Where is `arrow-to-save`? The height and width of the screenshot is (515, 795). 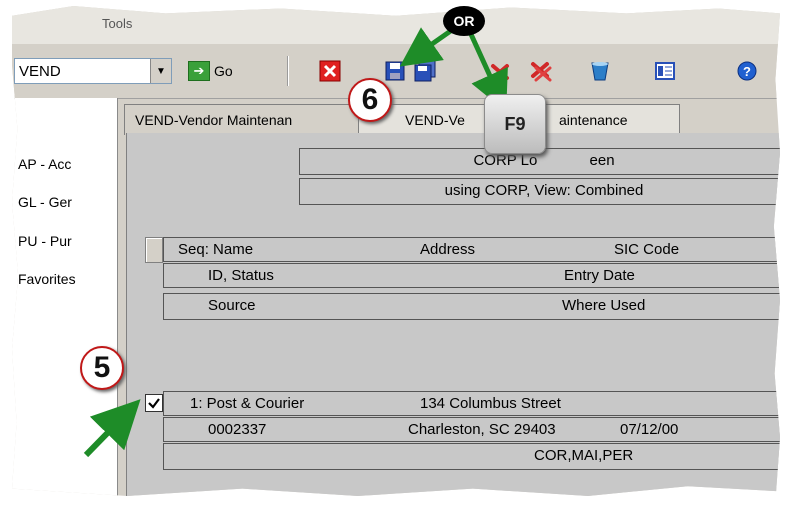
arrow-to-save is located at coordinates (426, 47).